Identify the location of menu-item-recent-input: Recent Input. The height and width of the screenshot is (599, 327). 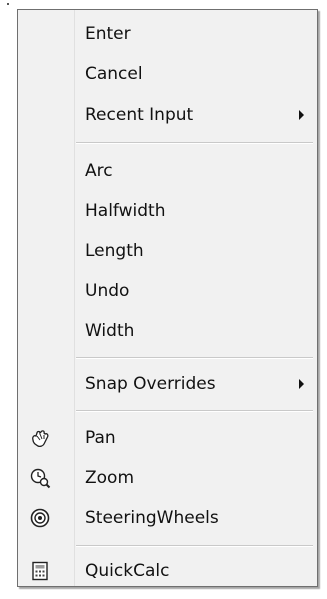
(167, 115).